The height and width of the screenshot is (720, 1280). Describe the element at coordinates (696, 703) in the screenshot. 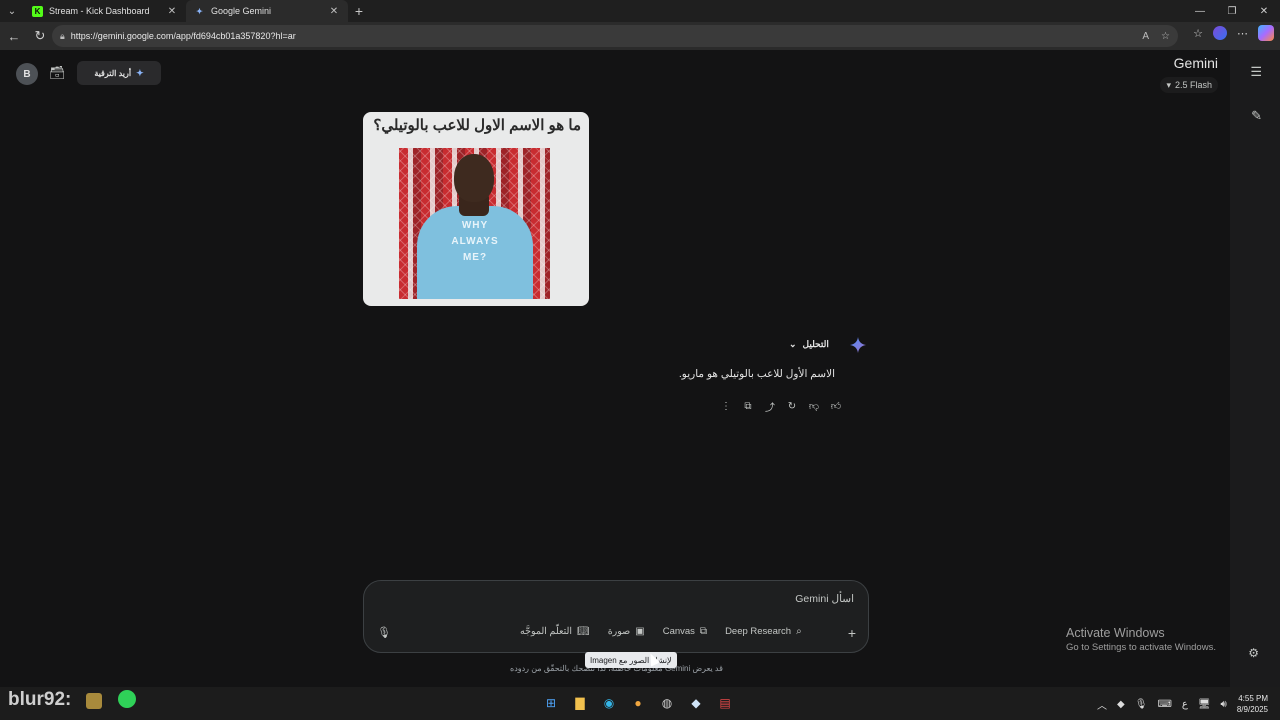

I see `steam-icon: ◆` at that location.